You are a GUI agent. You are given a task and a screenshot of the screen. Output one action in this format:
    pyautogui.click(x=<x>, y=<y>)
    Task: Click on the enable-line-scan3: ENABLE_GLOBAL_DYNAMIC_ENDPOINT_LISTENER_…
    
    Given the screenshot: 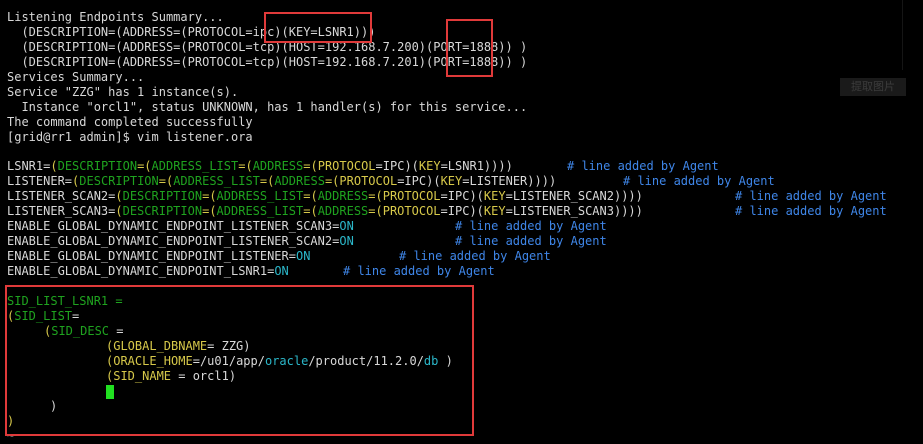 What is the action you would take?
    pyautogui.click(x=180, y=226)
    